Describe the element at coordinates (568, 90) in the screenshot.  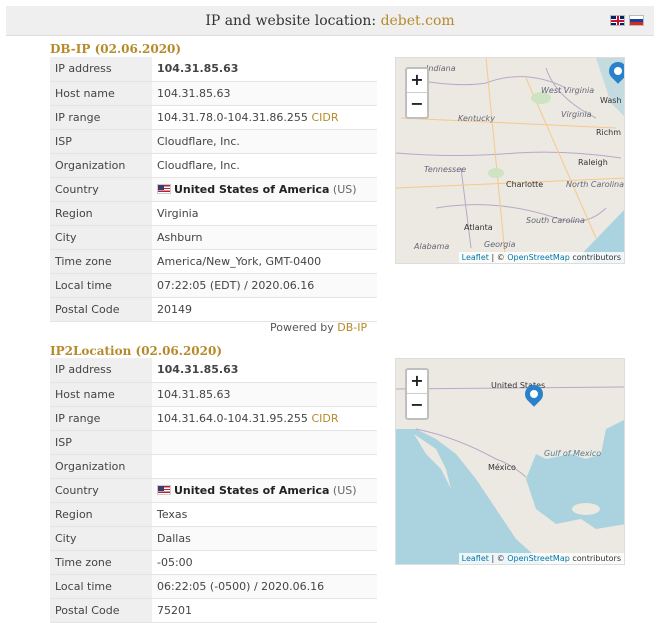
I see `map-label: West Virginia` at that location.